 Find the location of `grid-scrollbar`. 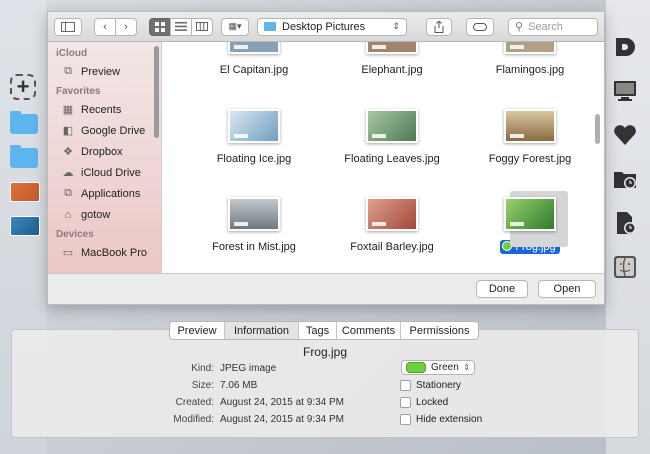

grid-scrollbar is located at coordinates (597, 129).